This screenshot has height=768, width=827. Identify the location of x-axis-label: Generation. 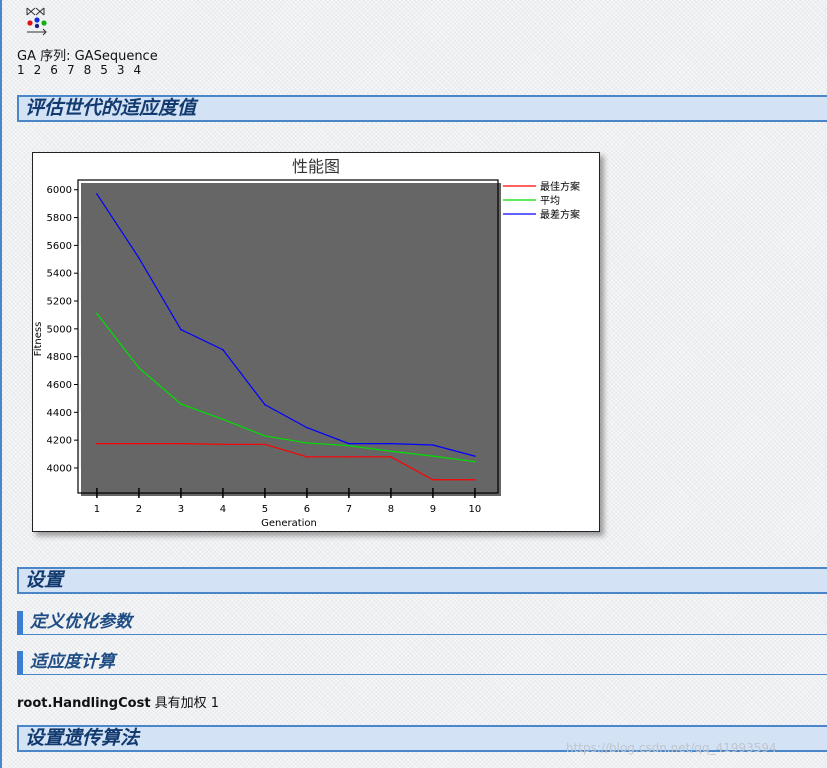
(289, 523).